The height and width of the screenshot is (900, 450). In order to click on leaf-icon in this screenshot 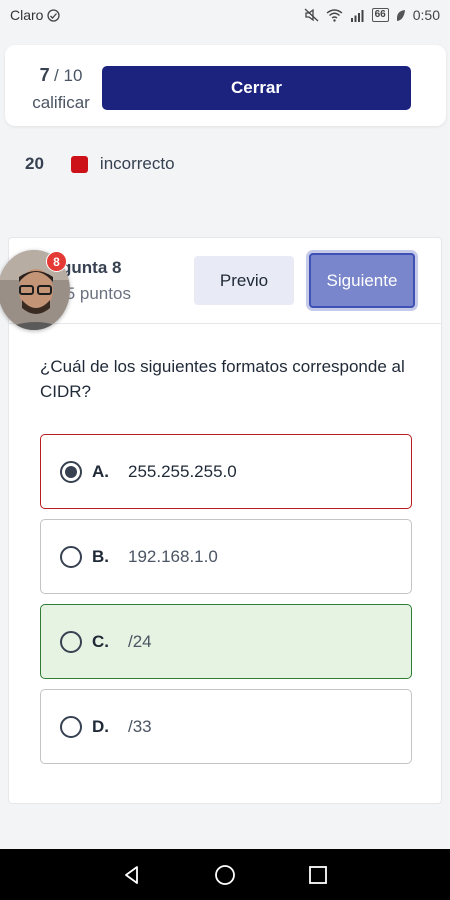, I will do `click(400, 15)`.